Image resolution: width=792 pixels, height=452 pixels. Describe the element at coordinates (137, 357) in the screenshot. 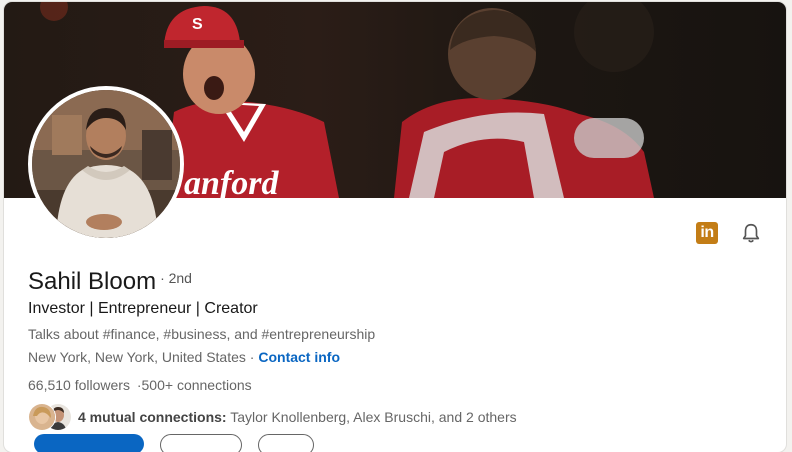

I see `location: New York, New York, United States` at that location.